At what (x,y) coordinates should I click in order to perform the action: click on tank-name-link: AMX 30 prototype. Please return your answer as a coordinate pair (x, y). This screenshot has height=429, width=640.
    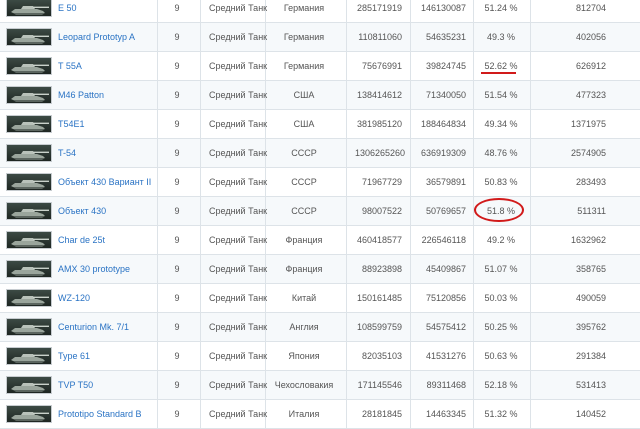
    Looking at the image, I should click on (94, 269).